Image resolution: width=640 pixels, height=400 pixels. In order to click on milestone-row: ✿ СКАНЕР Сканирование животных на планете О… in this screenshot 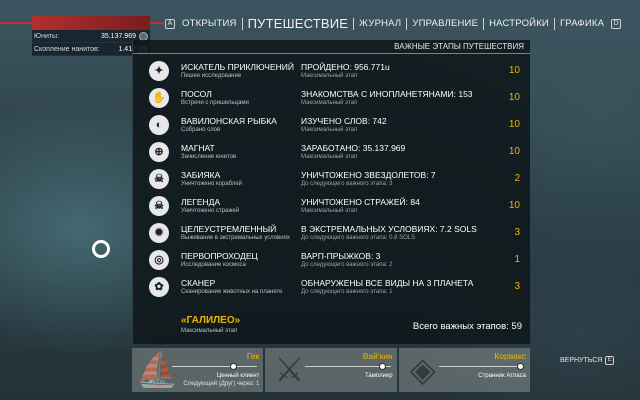, I will do `click(331, 287)`.